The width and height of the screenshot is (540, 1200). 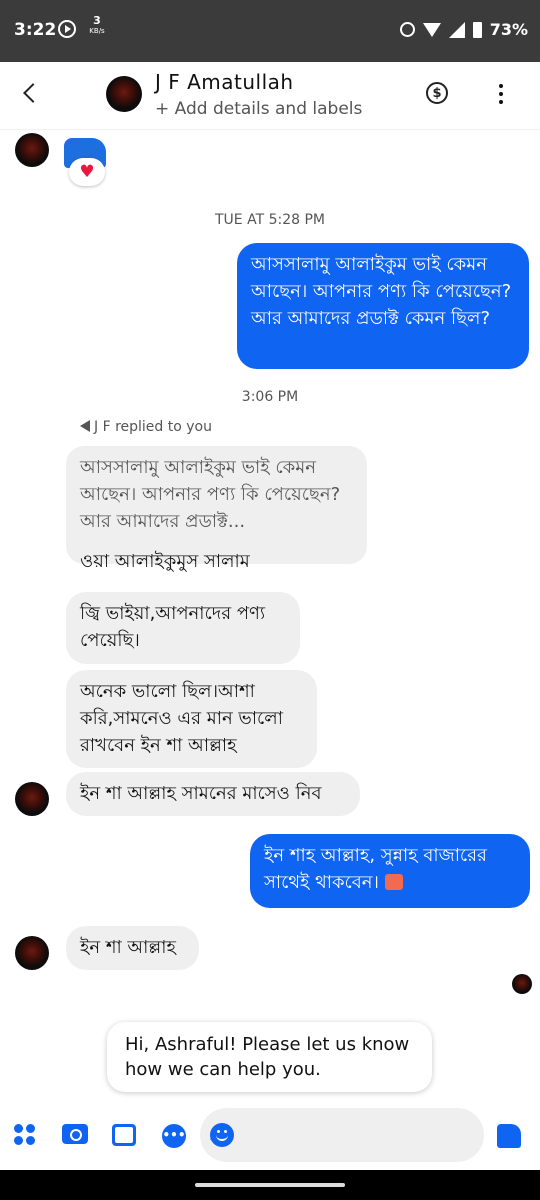 I want to click on message-input: Aa, so click(x=342, y=1135).